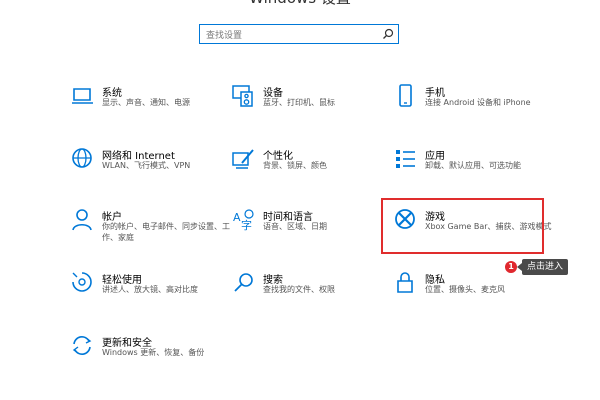 This screenshot has height=400, width=600. I want to click on tile-apps: 应用 卸载、默认应用、可选功能, so click(476, 169).